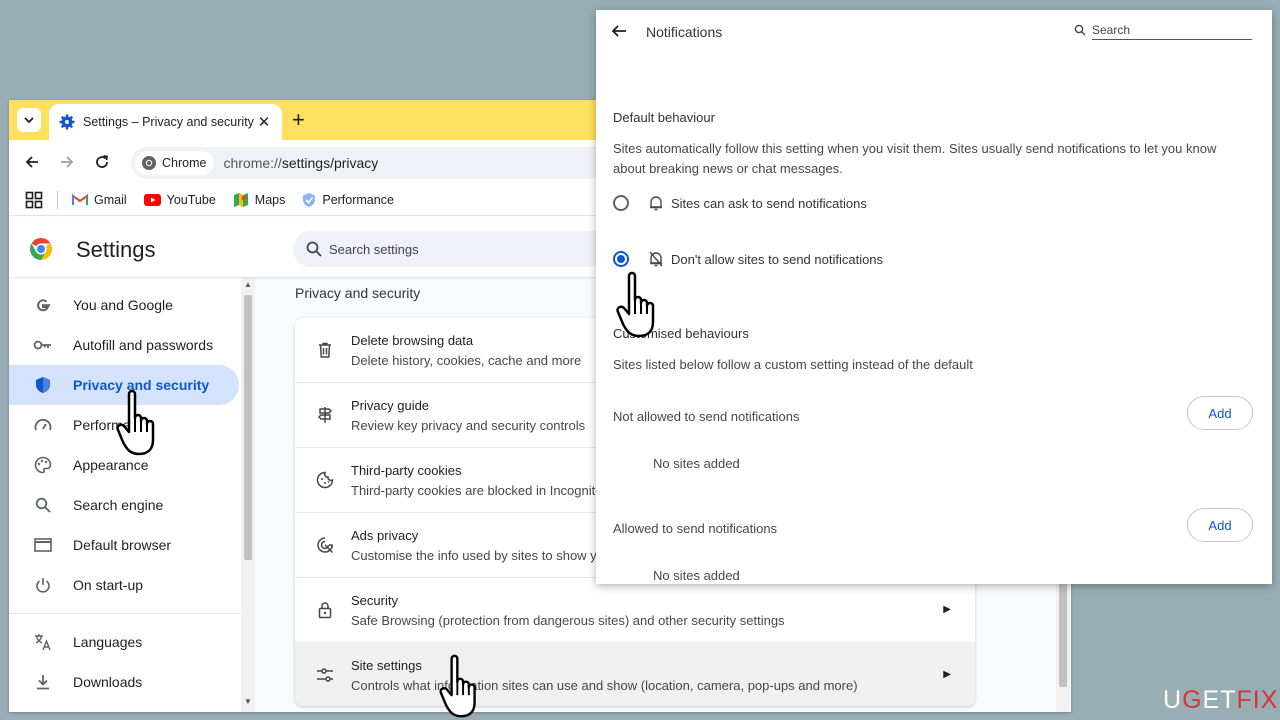 This screenshot has height=720, width=1280. I want to click on bookmark-label: Performance, so click(358, 199).